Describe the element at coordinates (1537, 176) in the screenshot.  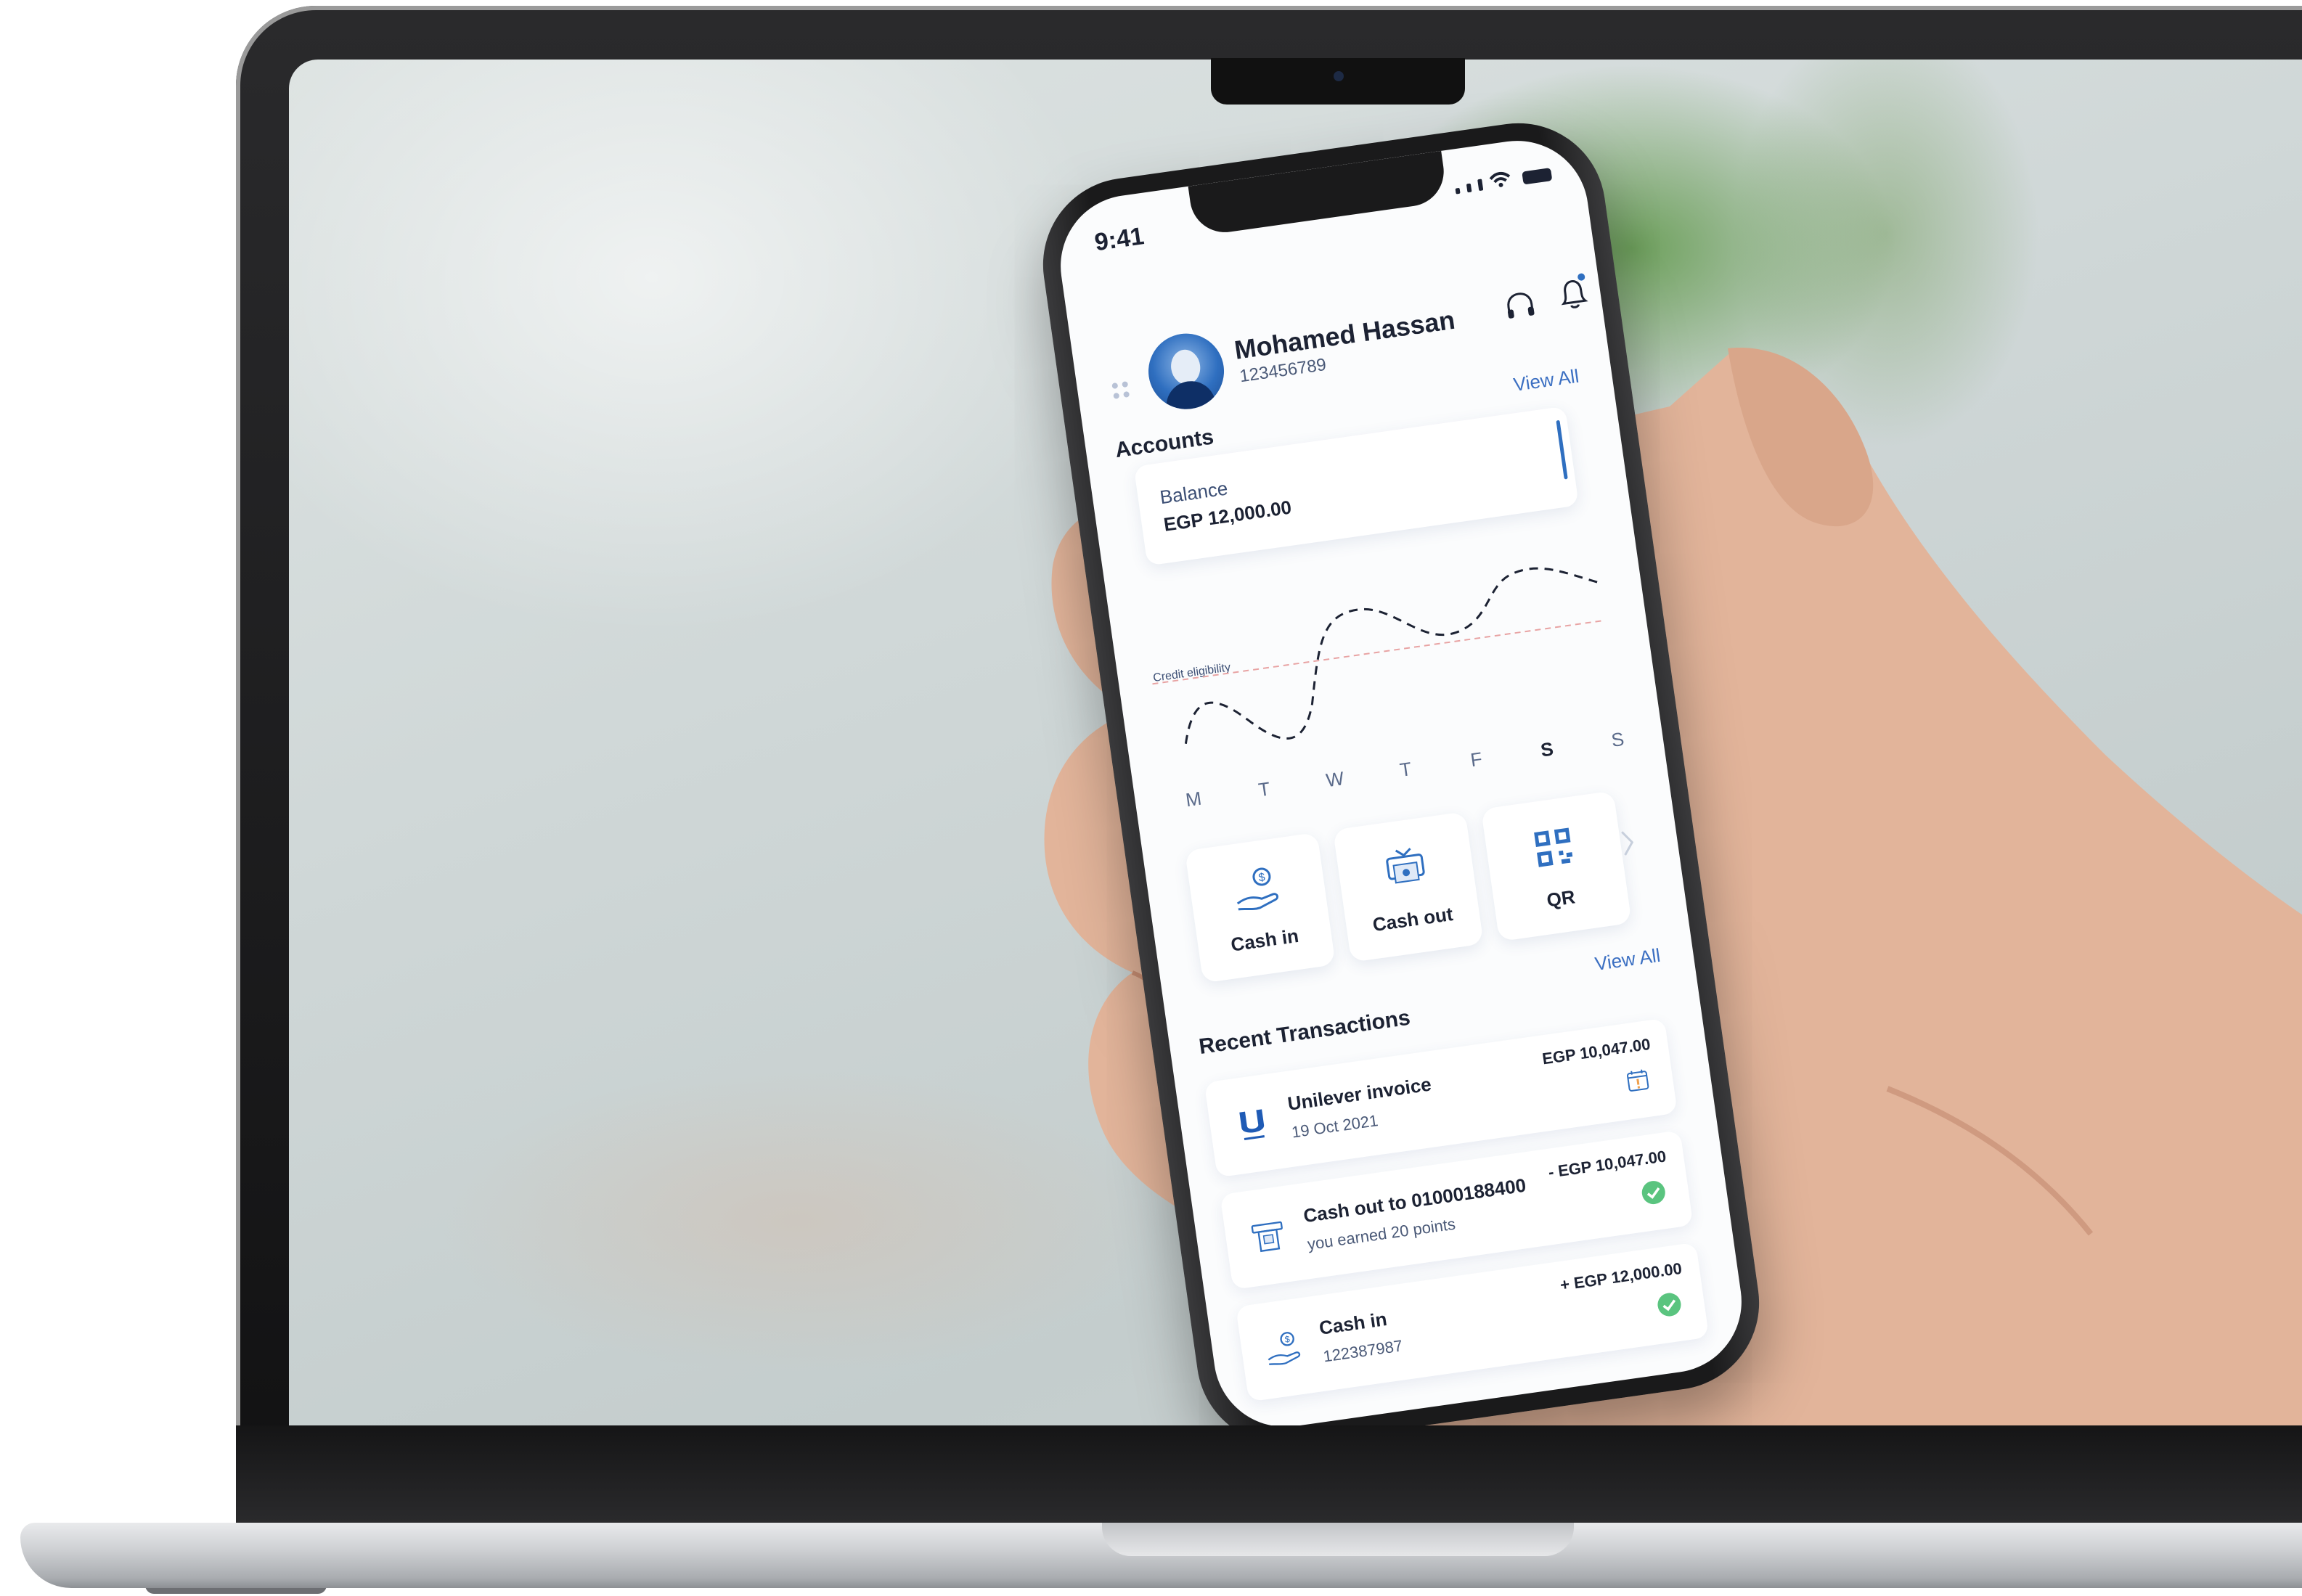
I see `battery-icon` at that location.